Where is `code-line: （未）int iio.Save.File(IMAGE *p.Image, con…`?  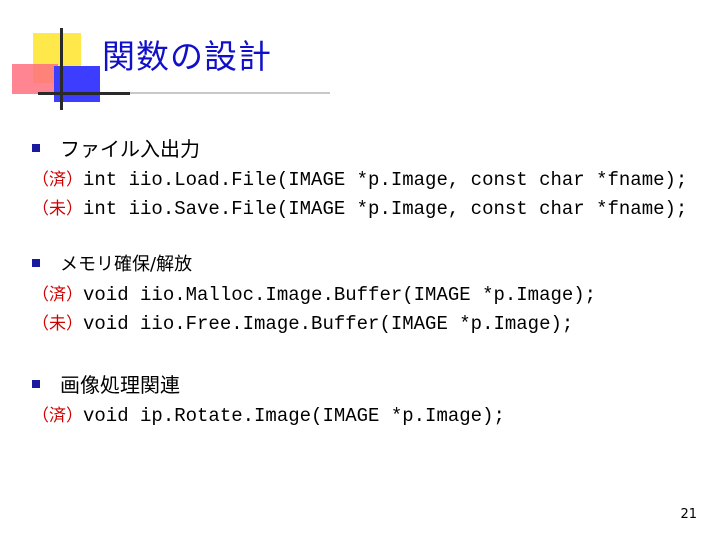 code-line: （未）int iio.Save.File(IMAGE *p.Image, con… is located at coordinates (359, 207).